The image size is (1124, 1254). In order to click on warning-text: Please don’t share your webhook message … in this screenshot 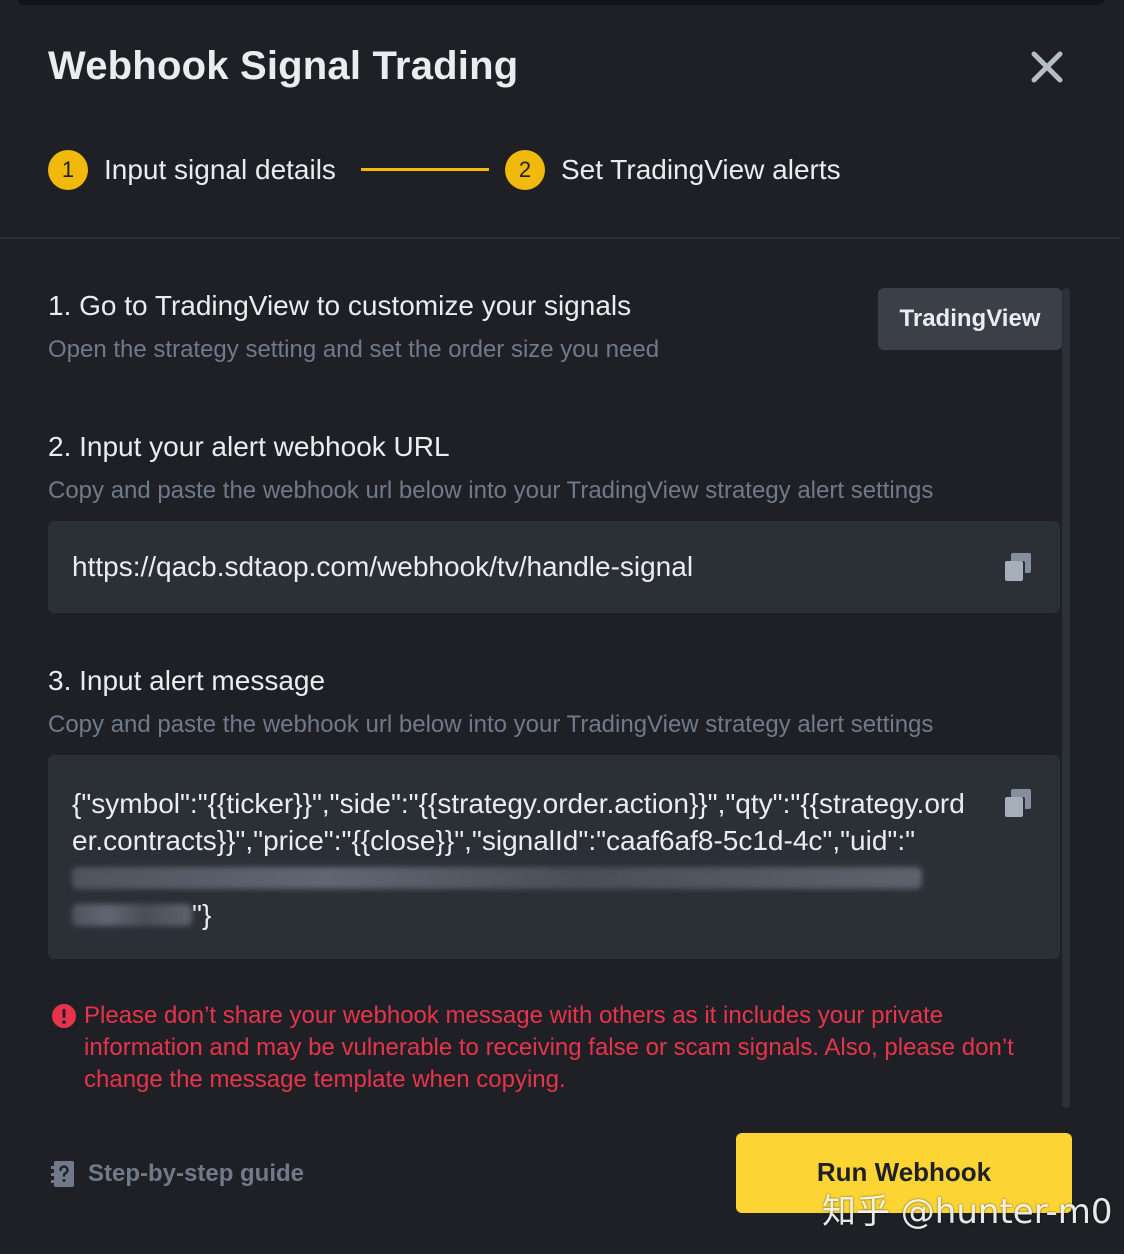, I will do `click(549, 1047)`.